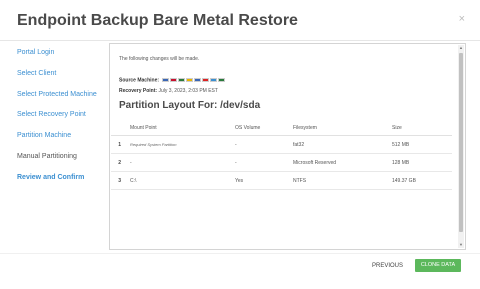 This screenshot has width=480, height=289. What do you see at coordinates (63, 162) in the screenshot?
I see `step-manual-partitioning: Manual Partitioning` at bounding box center [63, 162].